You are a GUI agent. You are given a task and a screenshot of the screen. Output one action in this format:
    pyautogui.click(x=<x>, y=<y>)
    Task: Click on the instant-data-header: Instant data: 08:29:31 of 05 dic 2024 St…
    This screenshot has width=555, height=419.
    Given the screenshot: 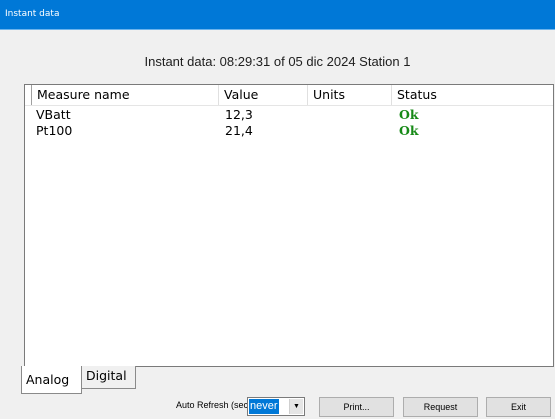 What is the action you would take?
    pyautogui.click(x=277, y=61)
    